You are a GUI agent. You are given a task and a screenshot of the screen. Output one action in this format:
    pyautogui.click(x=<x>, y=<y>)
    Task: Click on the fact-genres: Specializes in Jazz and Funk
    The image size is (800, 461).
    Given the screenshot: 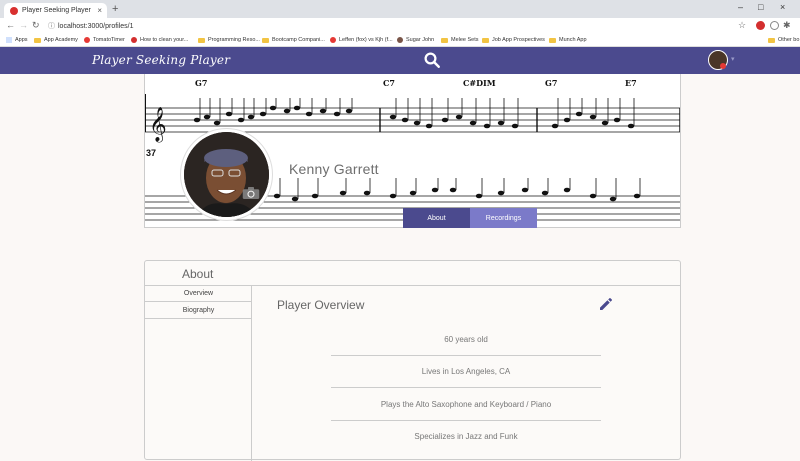 What is the action you would take?
    pyautogui.click(x=466, y=436)
    